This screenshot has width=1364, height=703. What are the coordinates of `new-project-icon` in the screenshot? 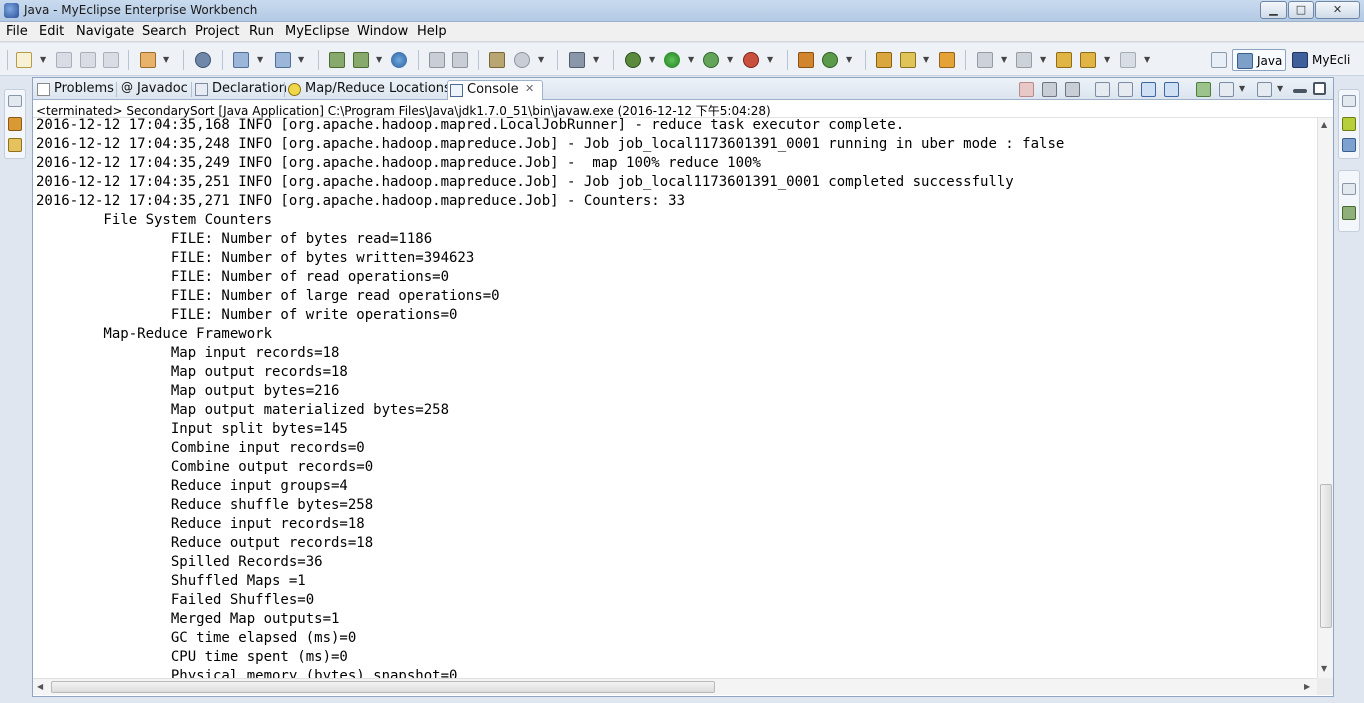 It's located at (148, 60).